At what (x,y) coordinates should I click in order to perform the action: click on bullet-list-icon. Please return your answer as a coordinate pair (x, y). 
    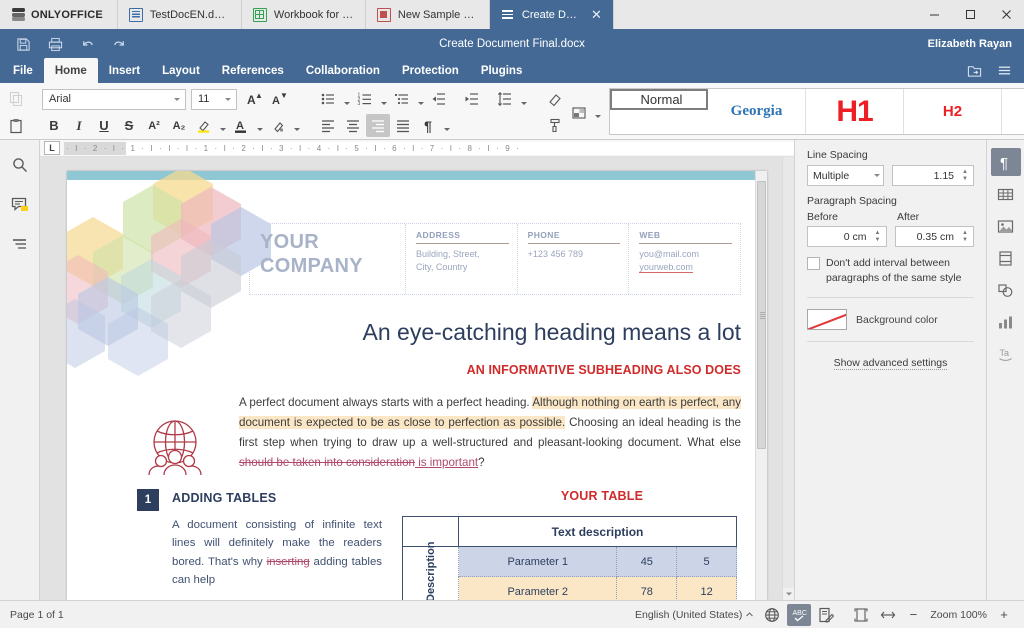
    Looking at the image, I should click on (328, 99).